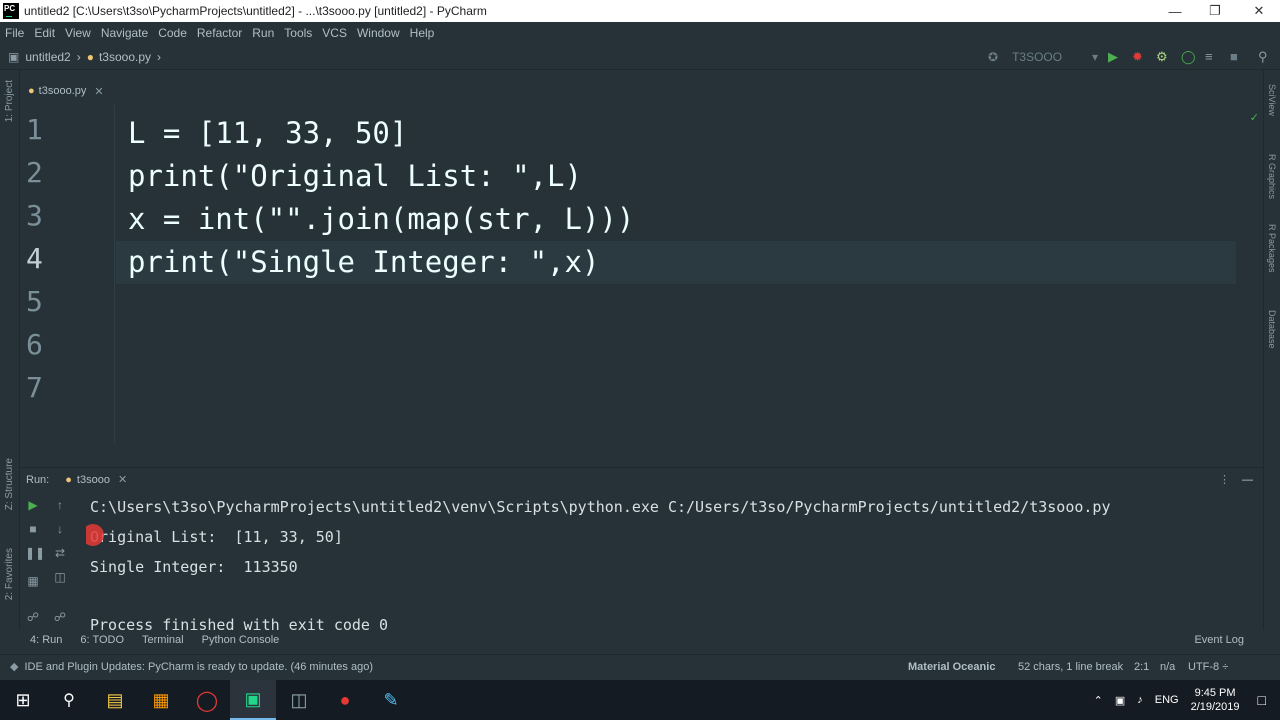 This screenshot has width=1280, height=720. What do you see at coordinates (1098, 700) in the screenshot?
I see `tray-chevron-icon: ⌃` at bounding box center [1098, 700].